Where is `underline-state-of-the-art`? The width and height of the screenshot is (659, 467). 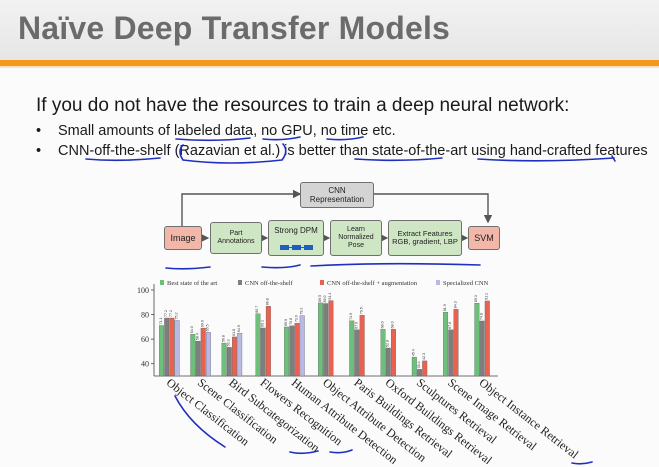 underline-state-of-the-art is located at coordinates (398, 159).